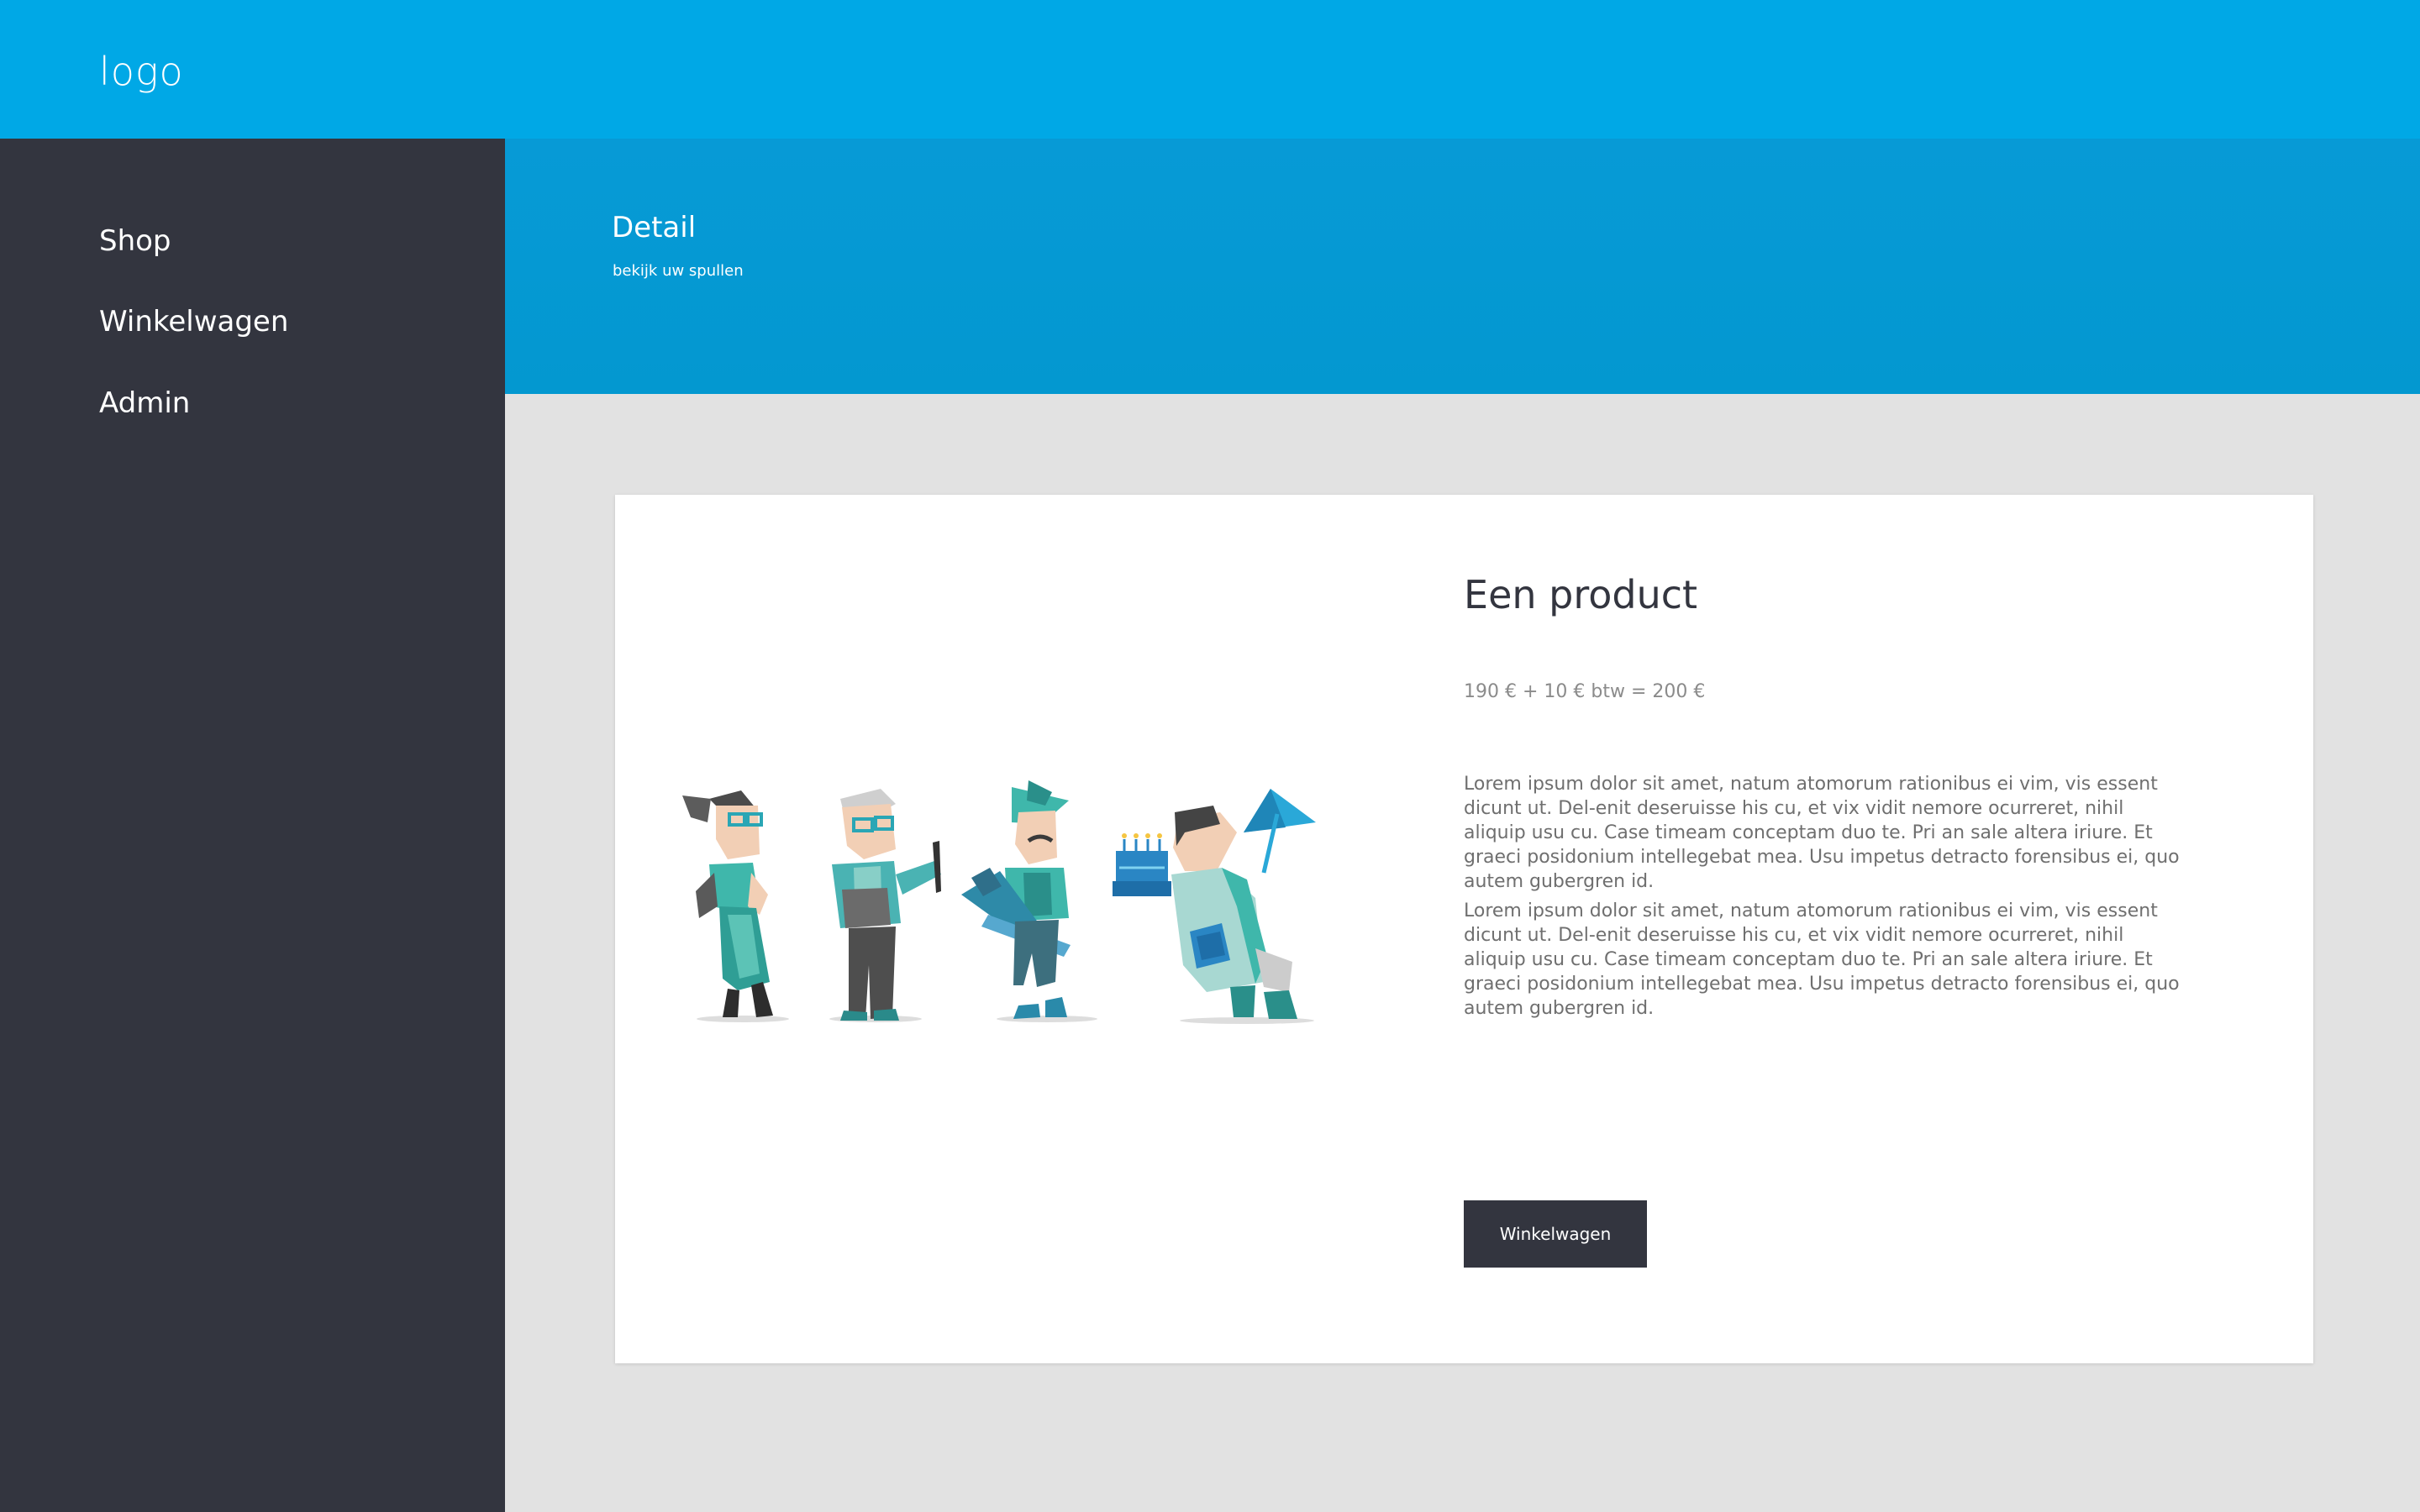 The image size is (2420, 1512). I want to click on character-cake-man, so click(1214, 904).